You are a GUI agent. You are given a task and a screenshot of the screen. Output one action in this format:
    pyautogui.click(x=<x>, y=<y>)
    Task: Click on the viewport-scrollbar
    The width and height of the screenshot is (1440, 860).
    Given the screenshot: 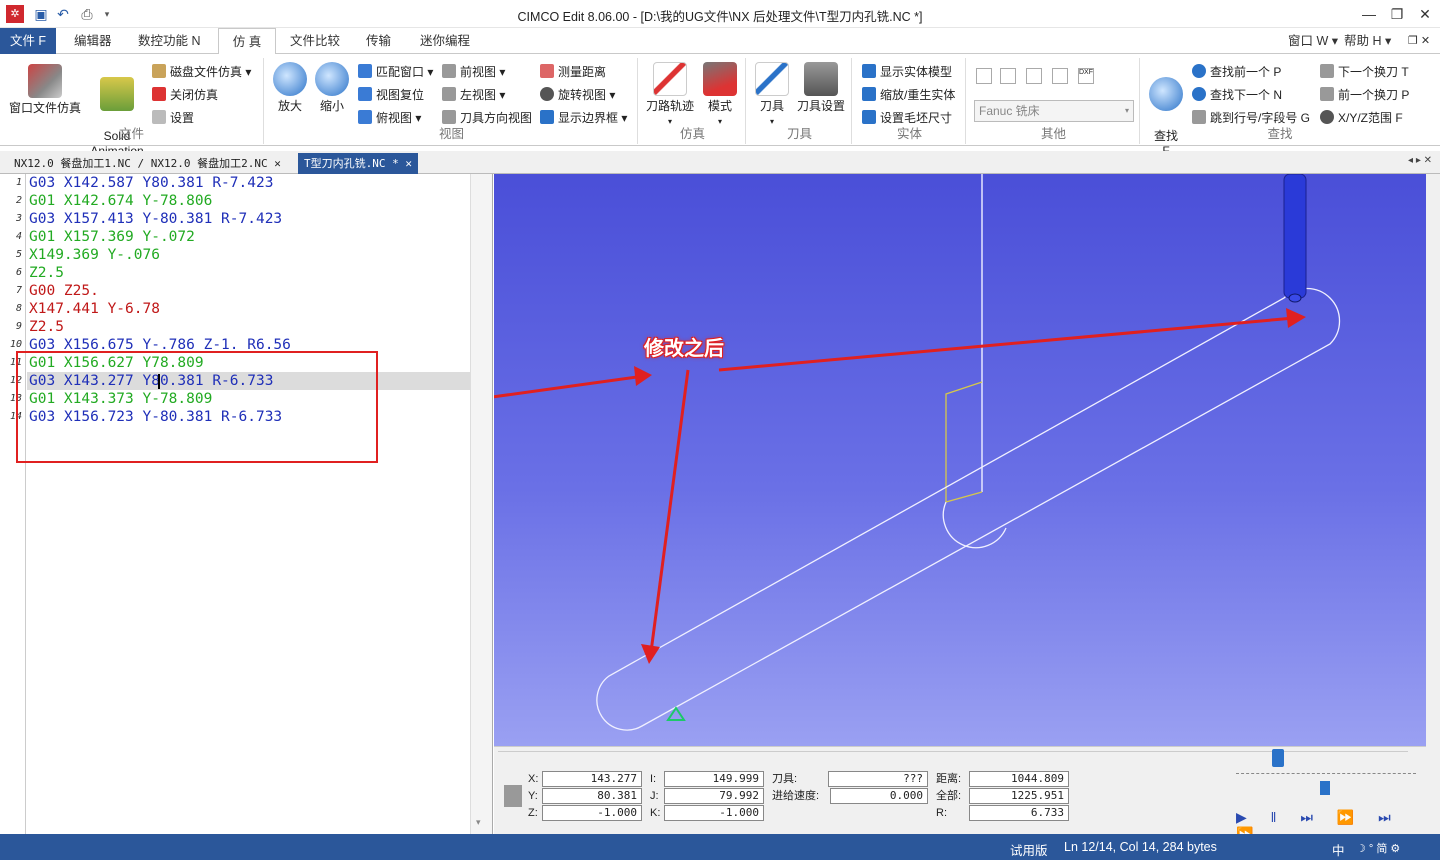 What is the action you would take?
    pyautogui.click(x=1433, y=504)
    